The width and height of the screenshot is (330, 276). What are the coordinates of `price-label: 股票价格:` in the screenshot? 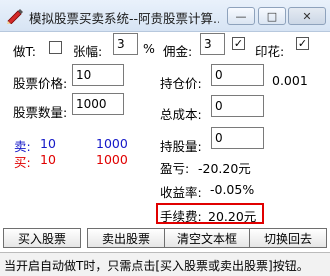 It's located at (40, 83).